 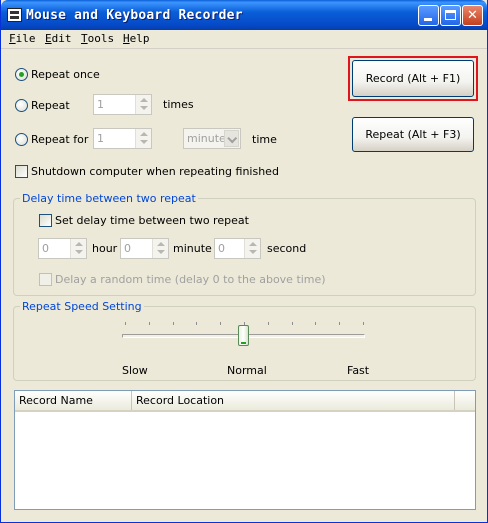 I want to click on minimize-button, so click(x=428, y=15).